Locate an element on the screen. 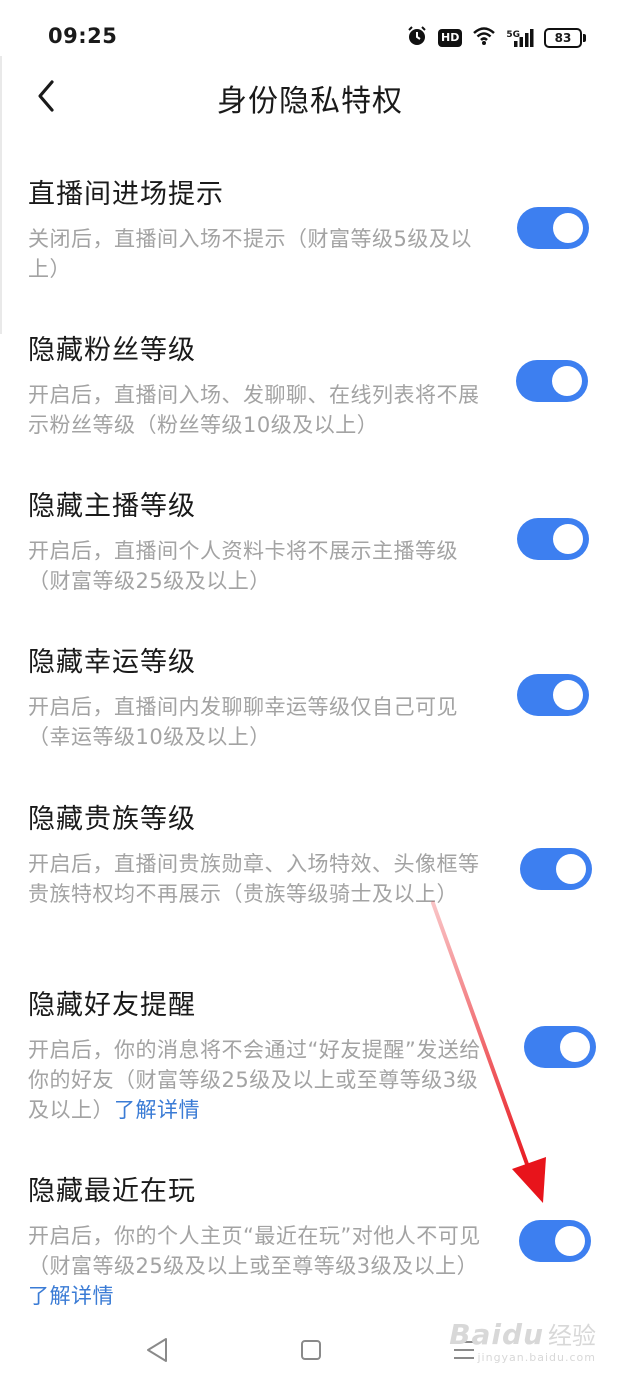 Image resolution: width=620 pixels, height=1386 pixels. back-triangle-icon is located at coordinates (157, 1350).